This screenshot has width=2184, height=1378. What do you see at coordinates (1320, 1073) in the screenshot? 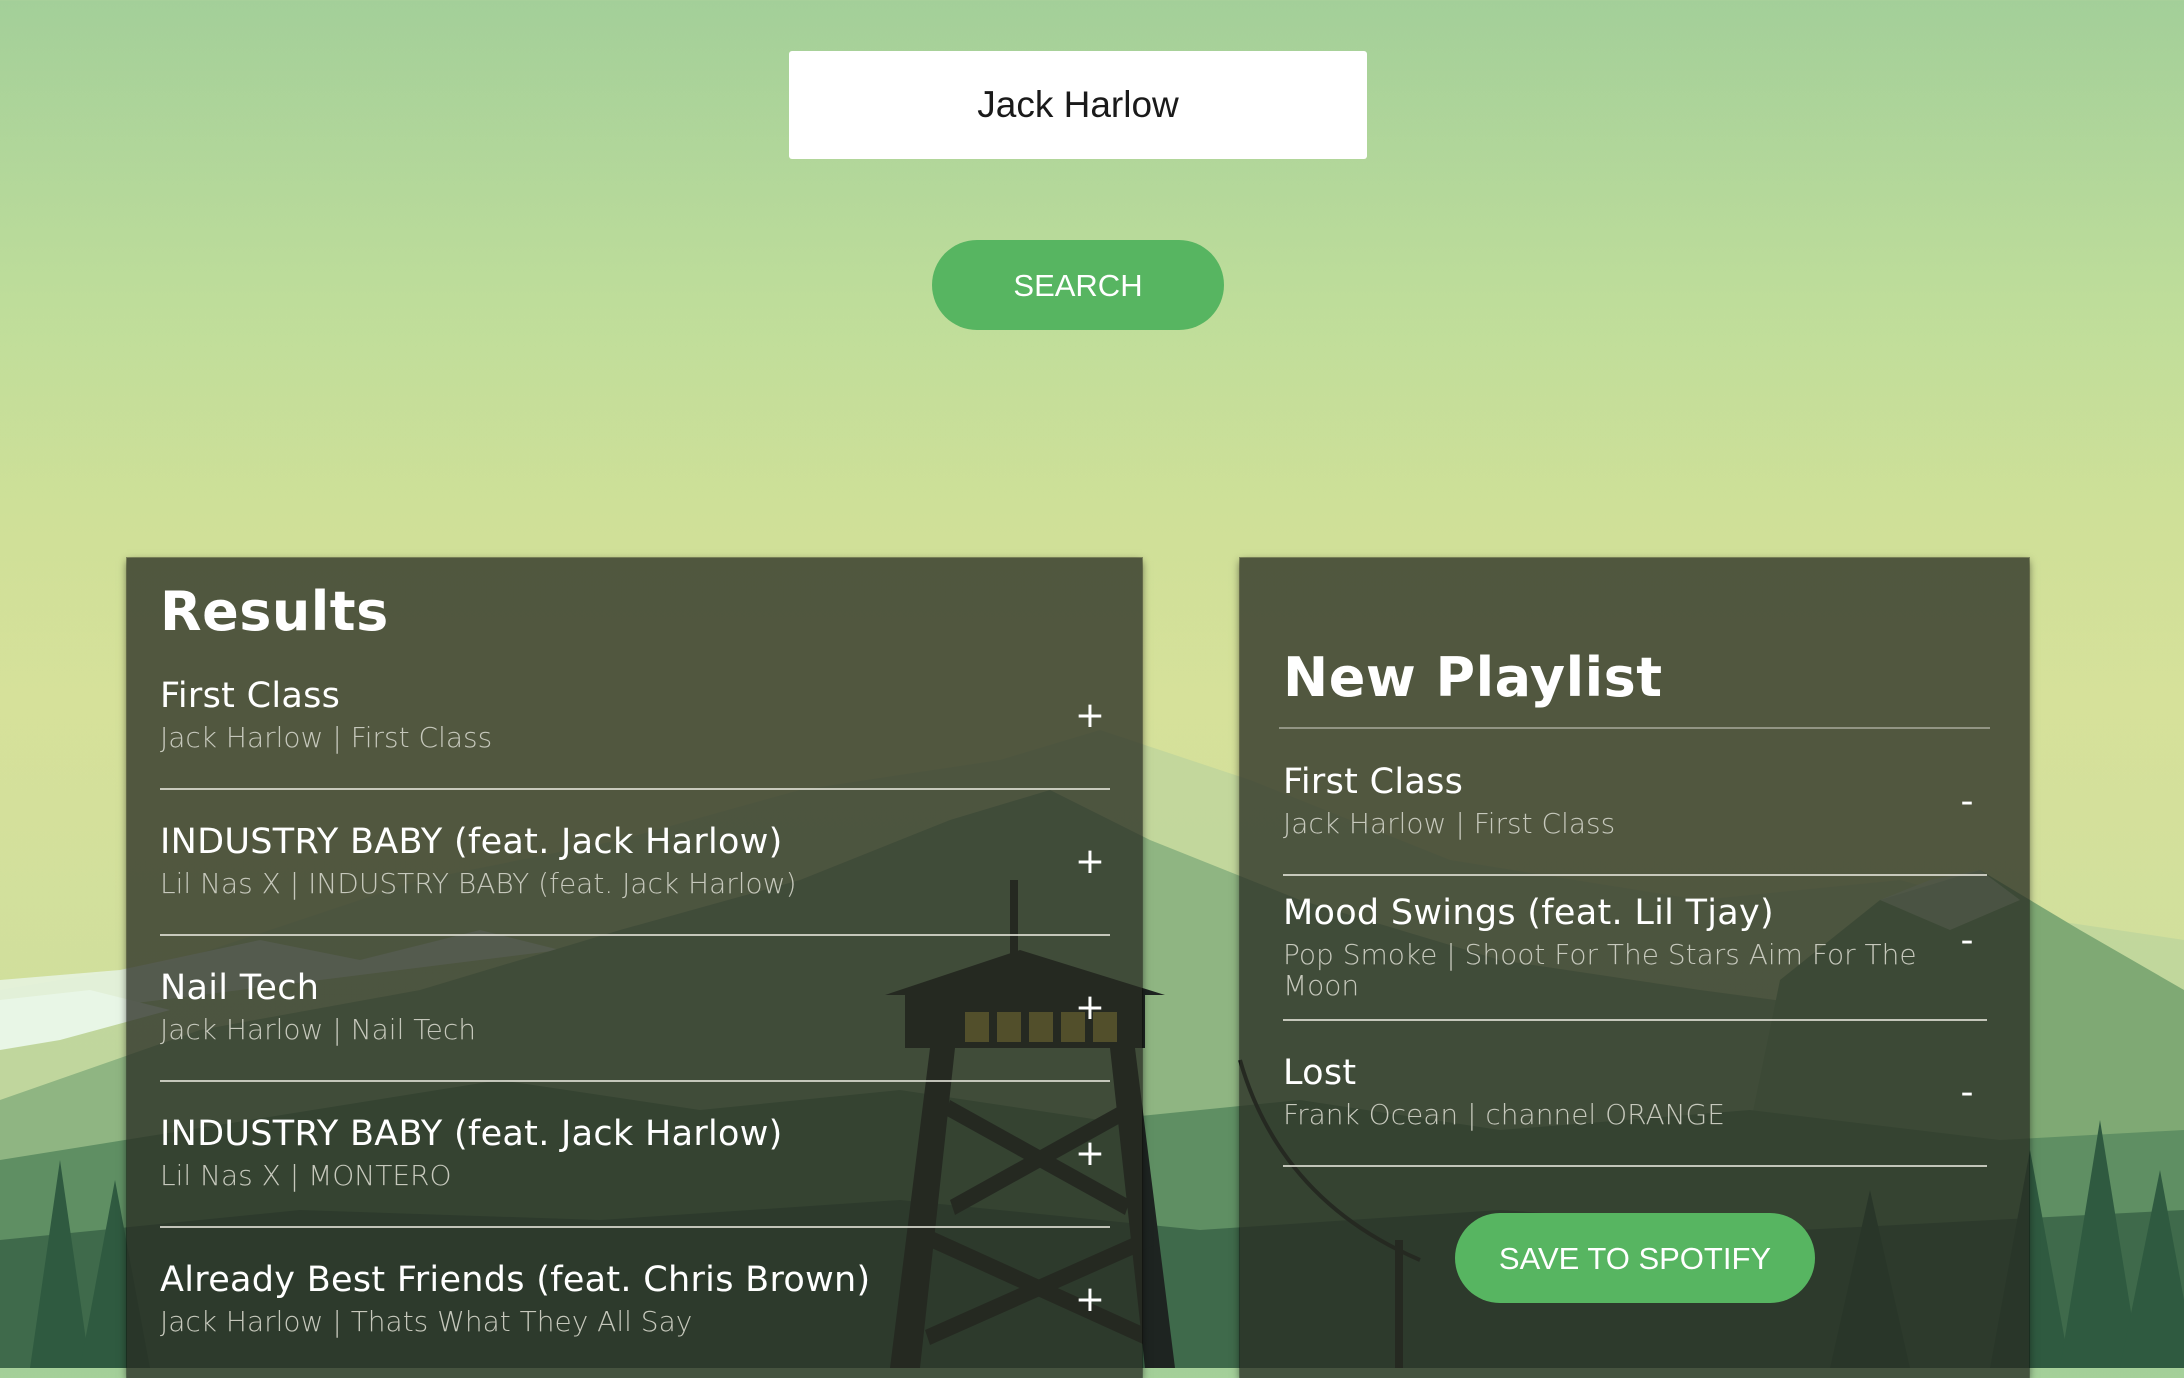
I see `track-name: Lost` at bounding box center [1320, 1073].